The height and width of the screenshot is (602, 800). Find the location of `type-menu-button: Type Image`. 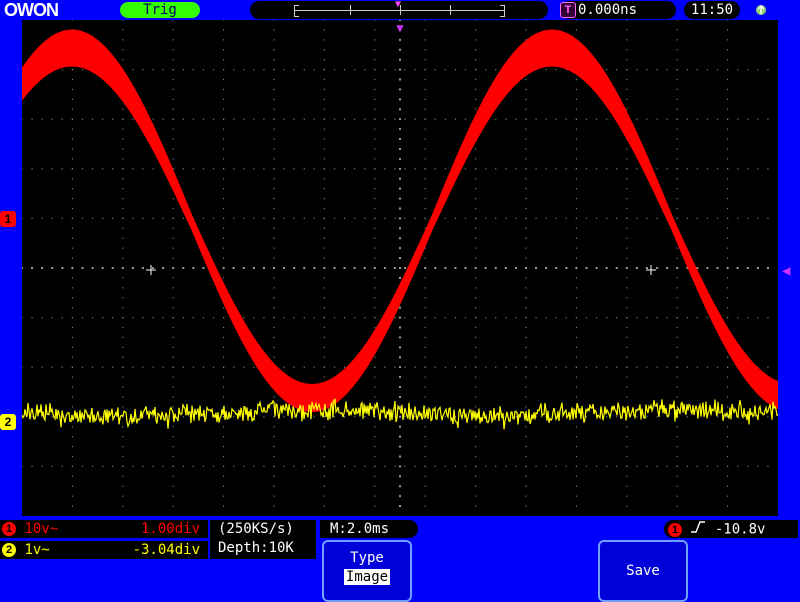

type-menu-button: Type Image is located at coordinates (367, 571).